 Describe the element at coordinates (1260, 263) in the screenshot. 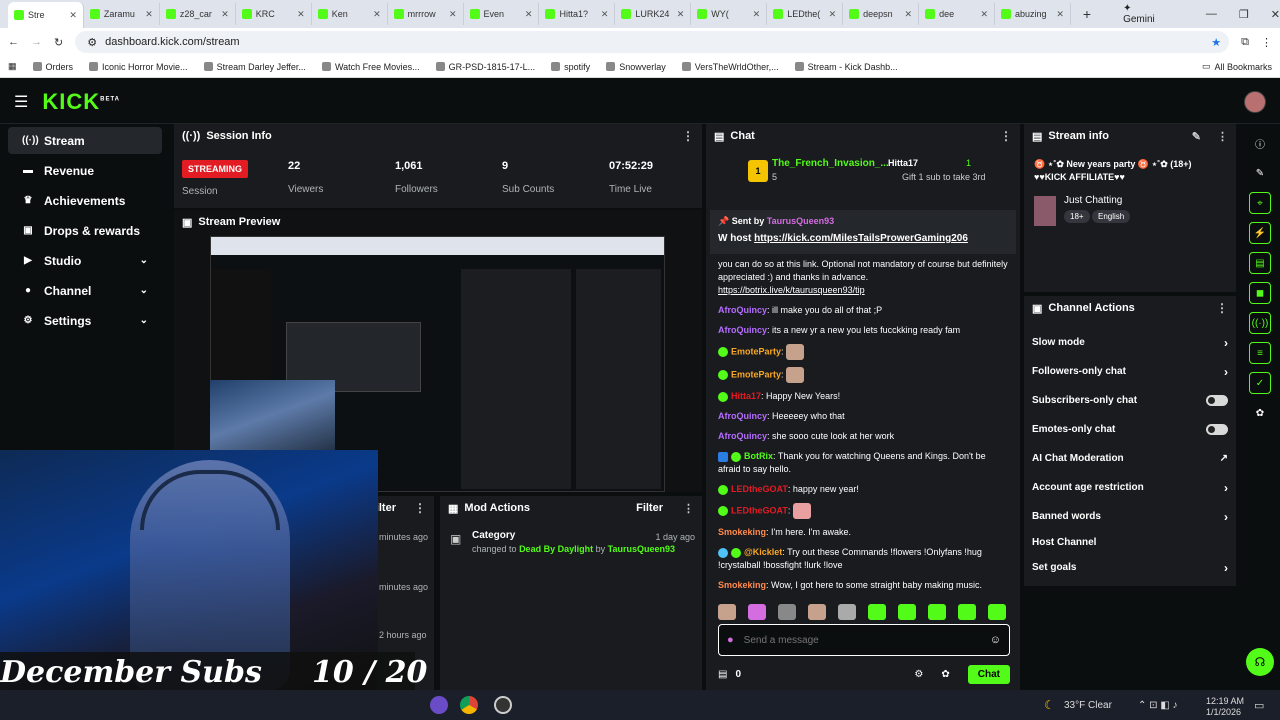

I see `document-icon: ▤` at that location.